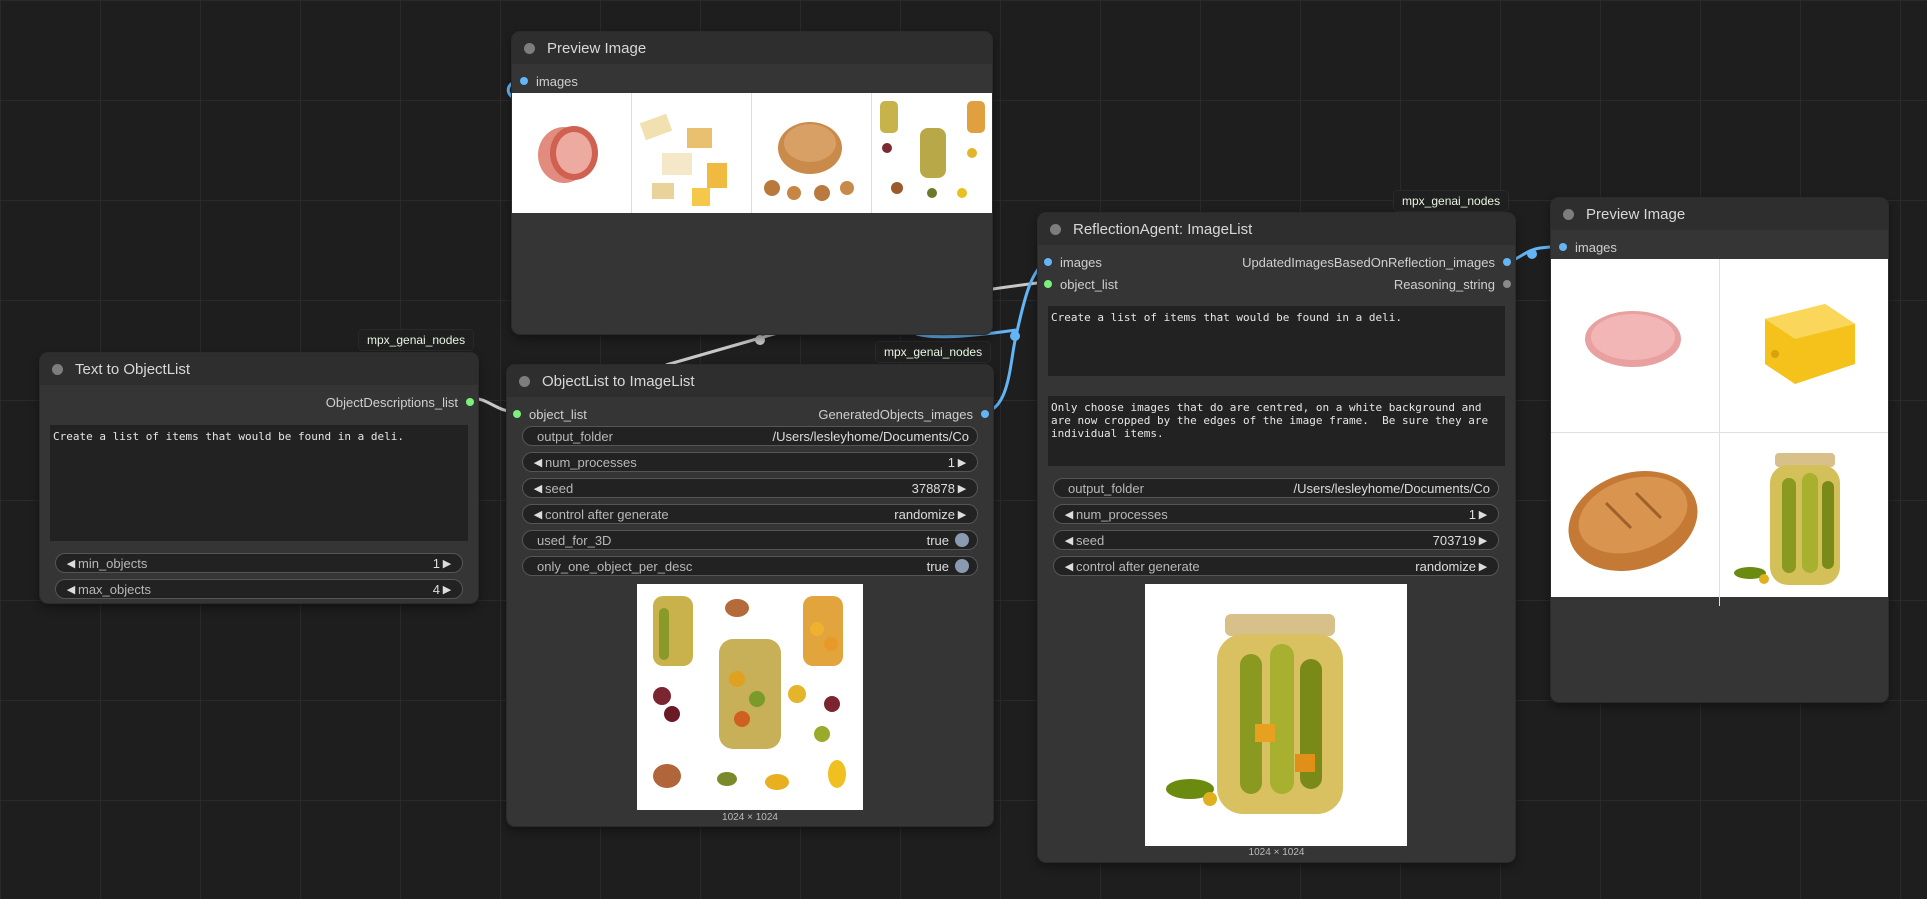  What do you see at coordinates (607, 514) in the screenshot?
I see `widget-label: control after generate` at bounding box center [607, 514].